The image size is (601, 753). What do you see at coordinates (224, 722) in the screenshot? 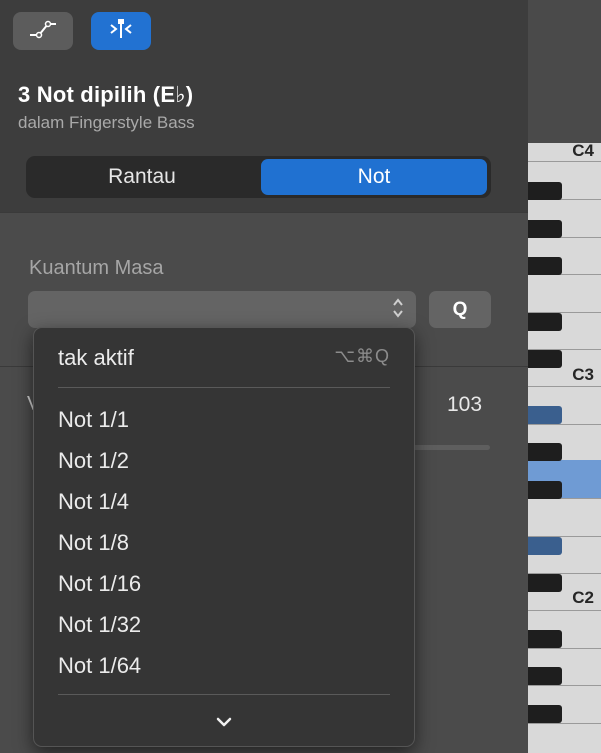
I see `chevron-down-icon` at bounding box center [224, 722].